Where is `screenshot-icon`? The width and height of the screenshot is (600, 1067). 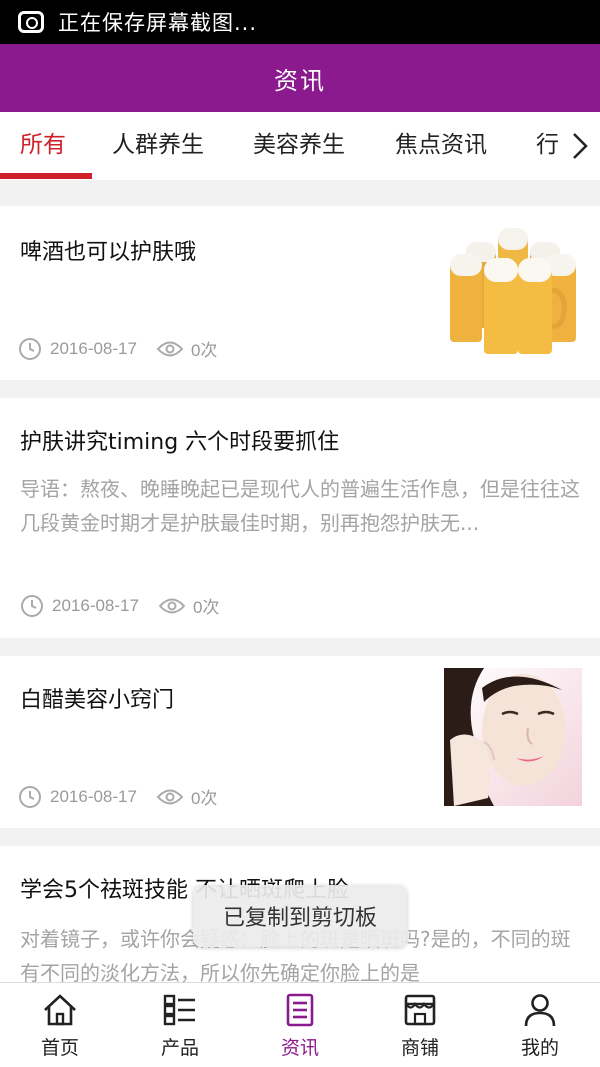
screenshot-icon is located at coordinates (31, 22).